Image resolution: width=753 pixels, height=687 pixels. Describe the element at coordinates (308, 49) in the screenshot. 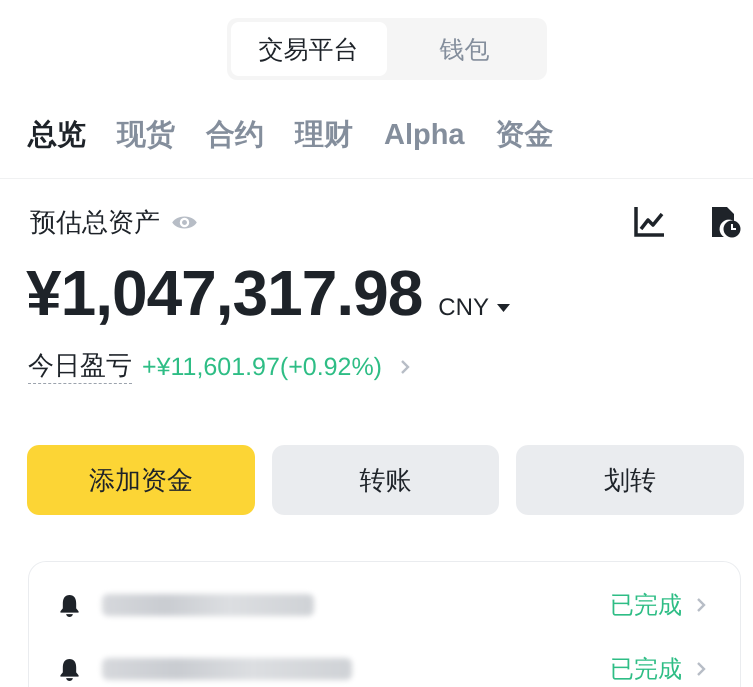

I see `segment-tab: 交易平台` at that location.